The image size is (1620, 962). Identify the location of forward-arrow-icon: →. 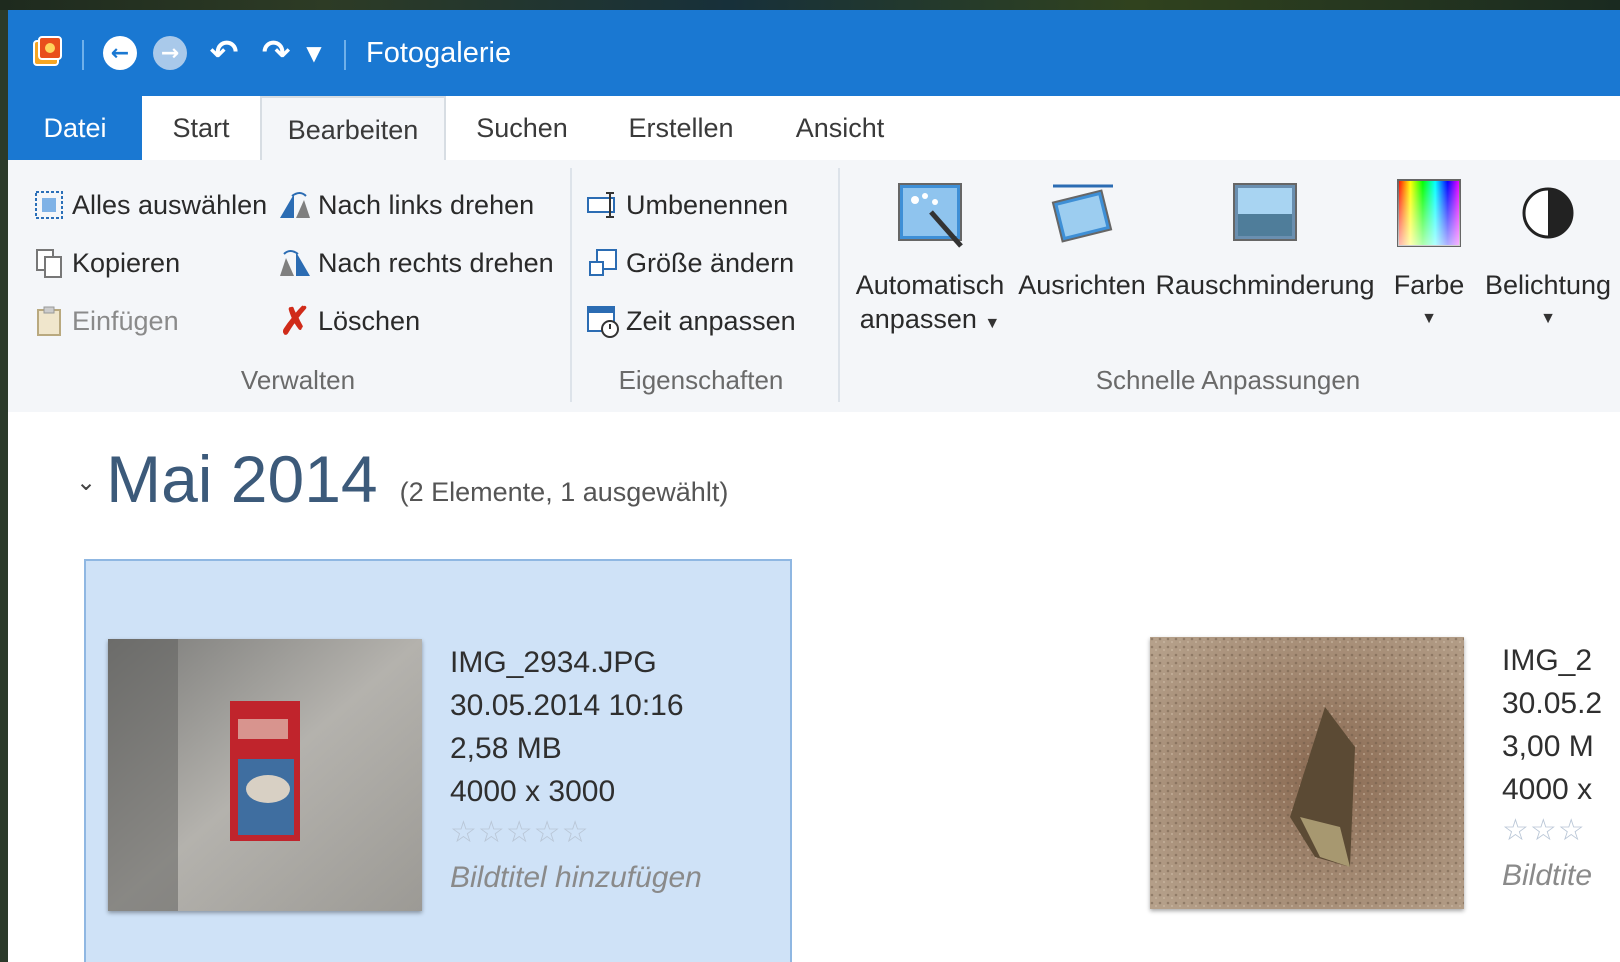
(170, 53).